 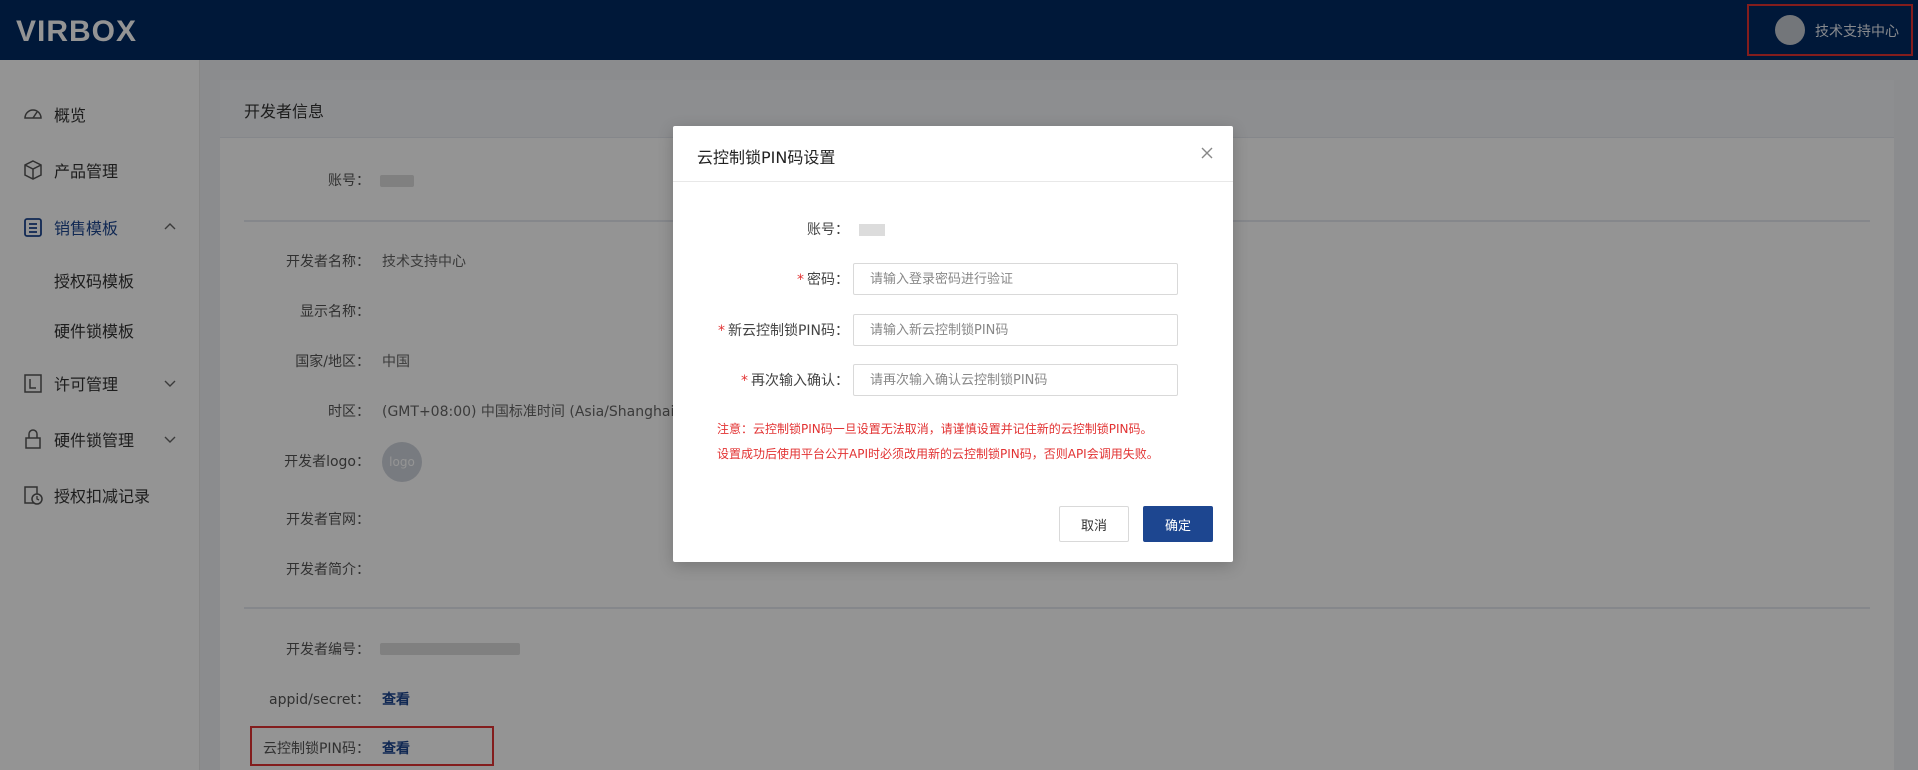 I want to click on new-pin-input, so click(x=1015, y=330).